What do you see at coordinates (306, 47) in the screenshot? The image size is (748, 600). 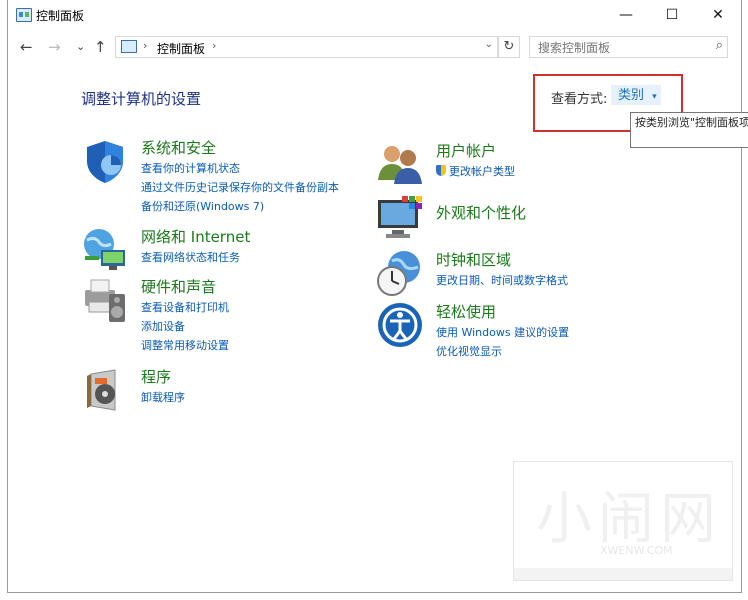 I see `address-bar: › 控制面板 › ⌄` at bounding box center [306, 47].